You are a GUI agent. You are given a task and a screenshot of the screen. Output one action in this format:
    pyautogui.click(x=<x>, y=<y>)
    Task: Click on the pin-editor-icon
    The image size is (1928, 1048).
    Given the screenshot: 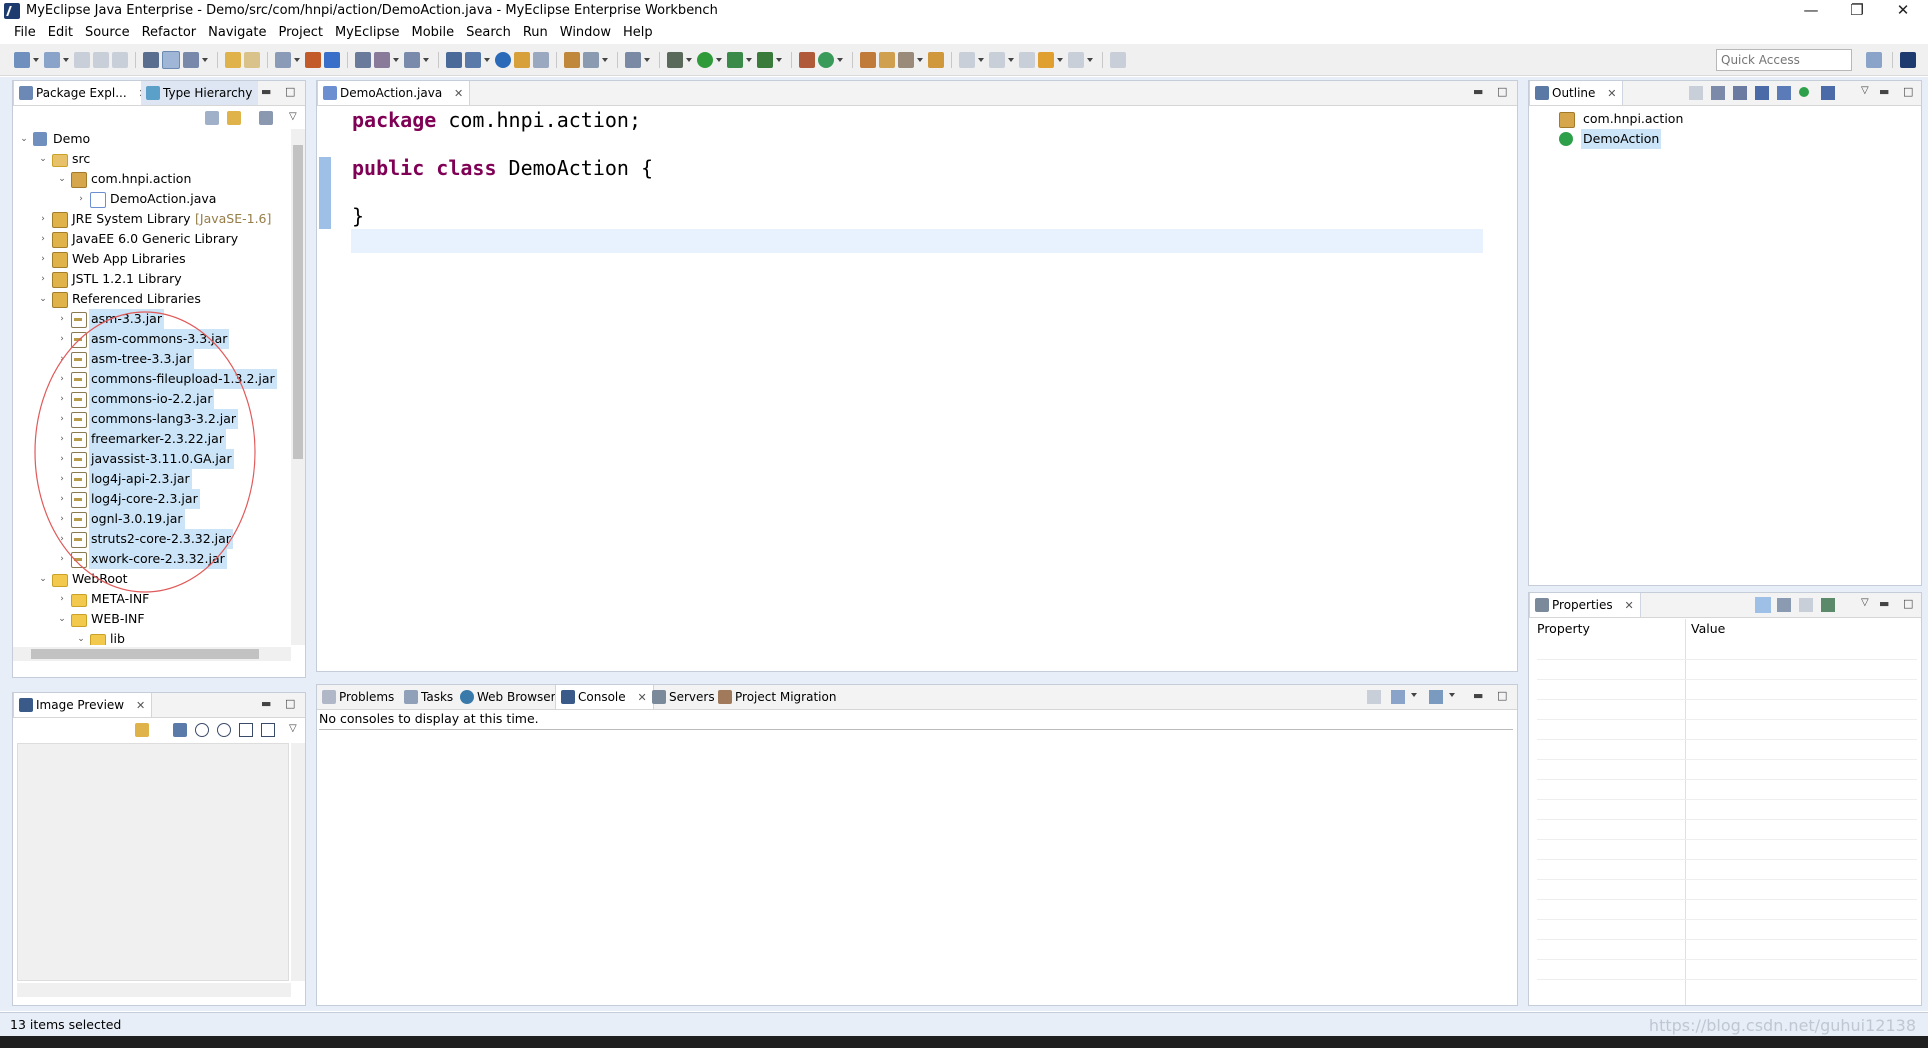 What is the action you would take?
    pyautogui.click(x=1118, y=60)
    